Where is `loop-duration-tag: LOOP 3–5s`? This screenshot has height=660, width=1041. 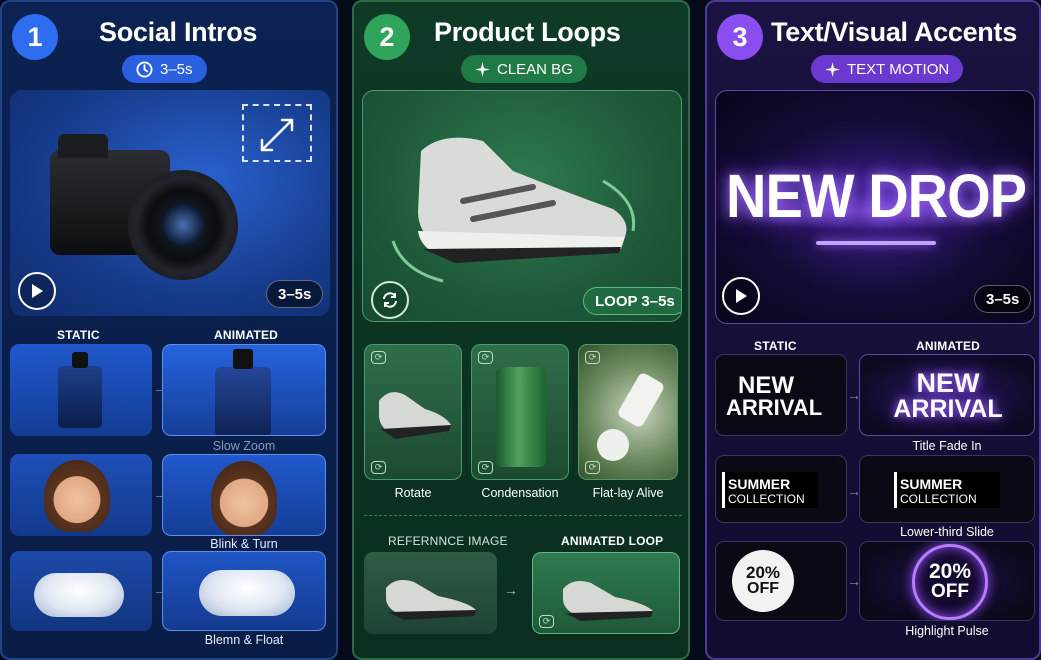
loop-duration-tag: LOOP 3–5s is located at coordinates (632, 301).